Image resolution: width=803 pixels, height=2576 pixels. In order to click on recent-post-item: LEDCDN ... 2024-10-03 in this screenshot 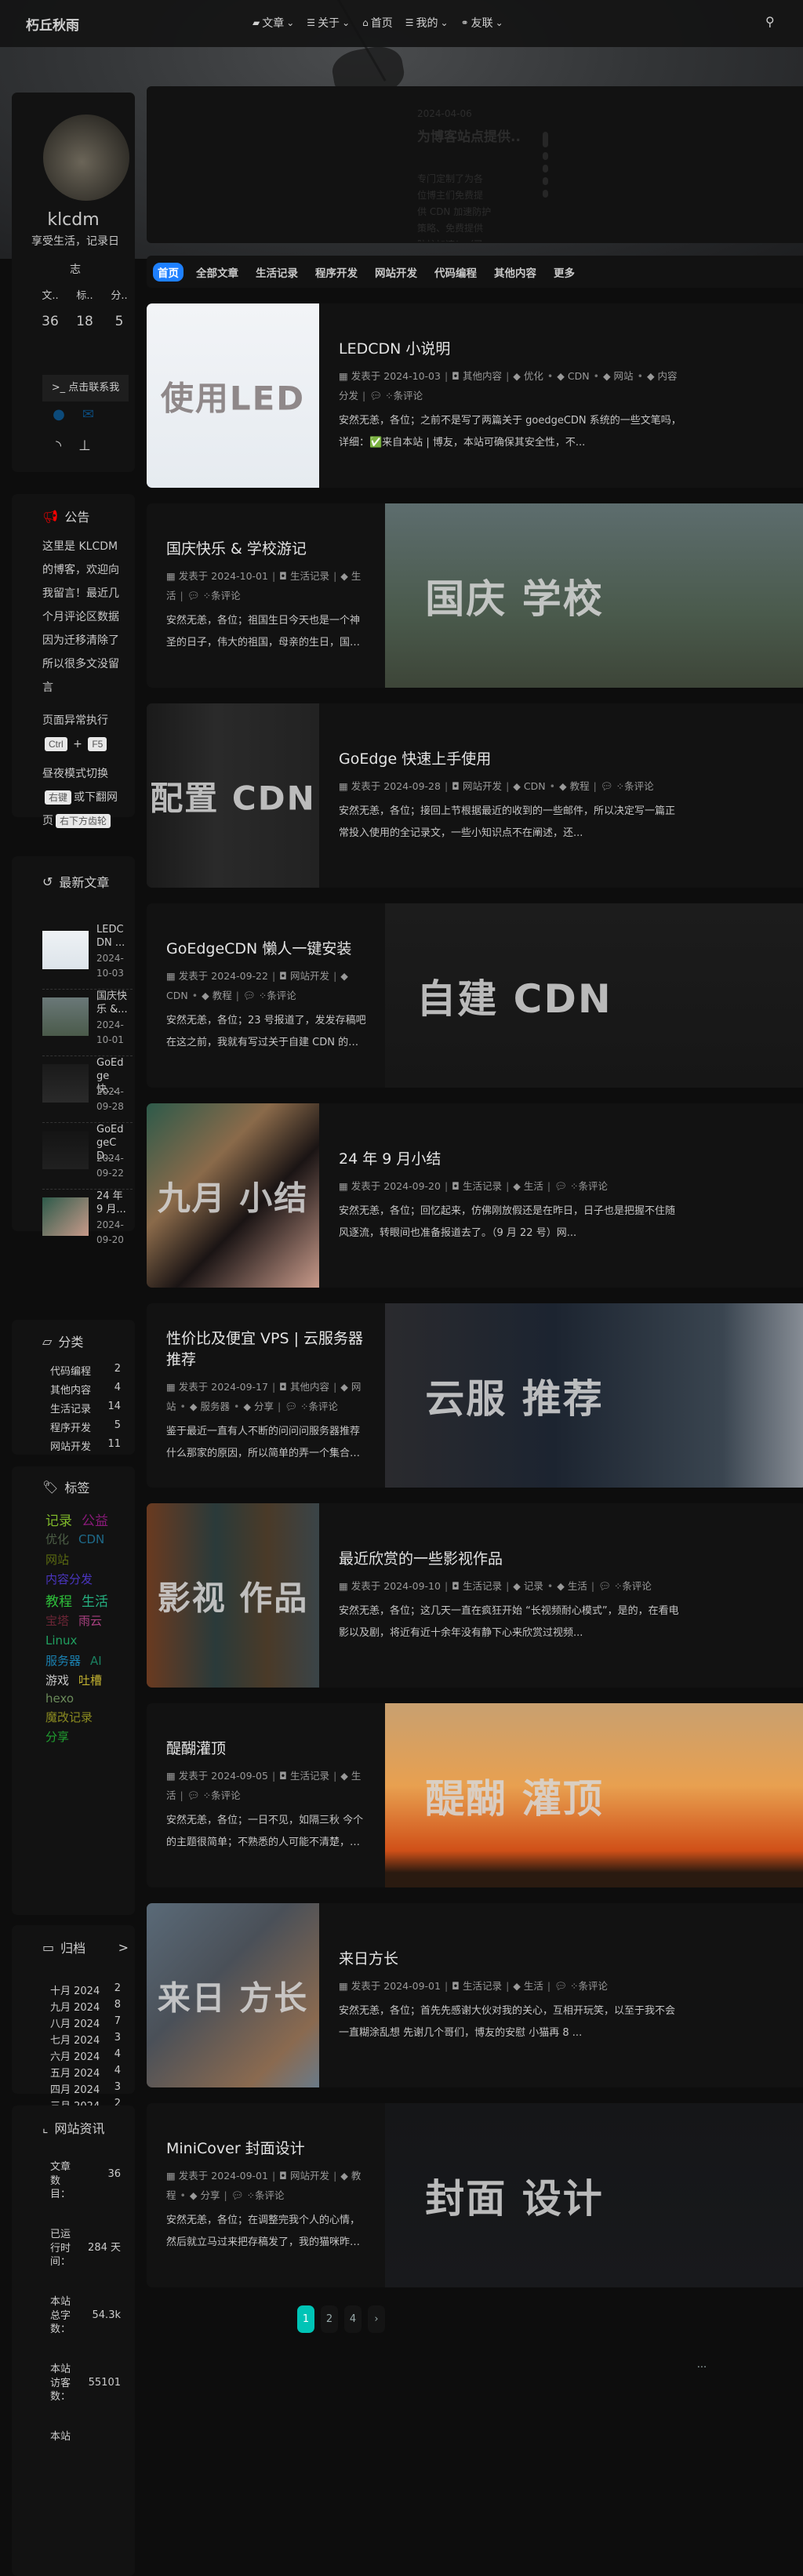, I will do `click(87, 956)`.